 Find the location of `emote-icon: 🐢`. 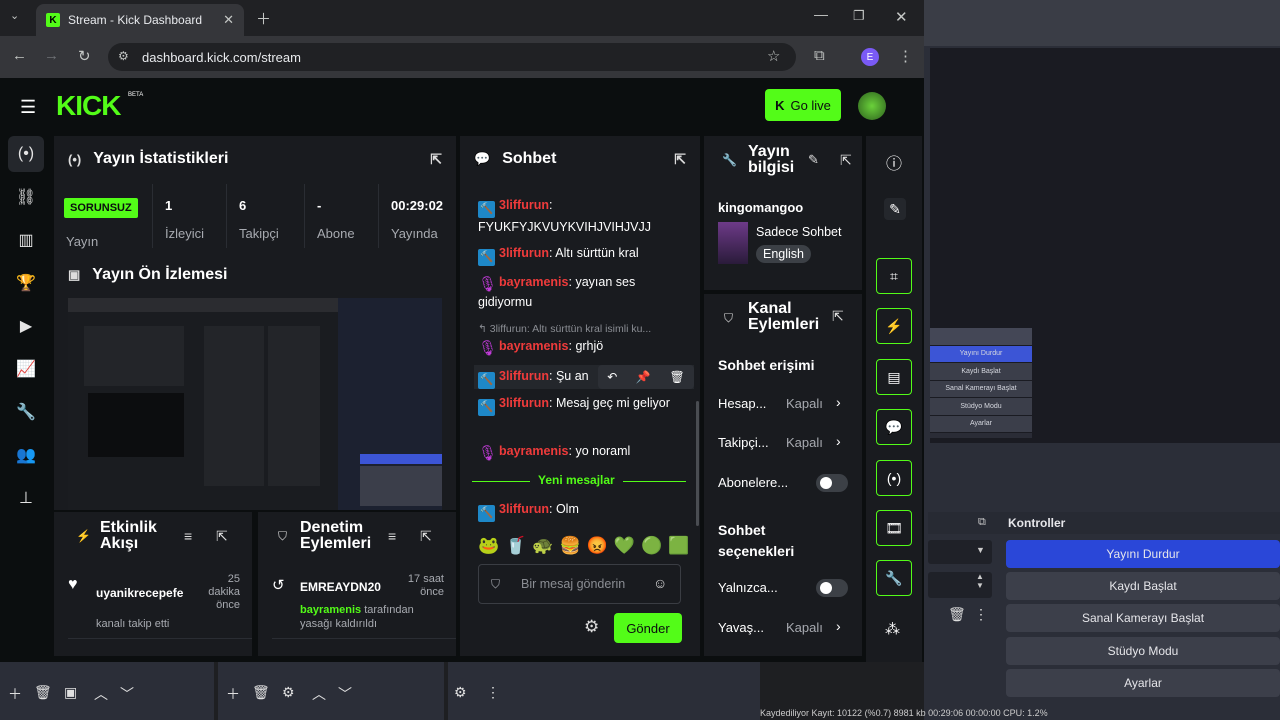

emote-icon: 🐢 is located at coordinates (542, 546).